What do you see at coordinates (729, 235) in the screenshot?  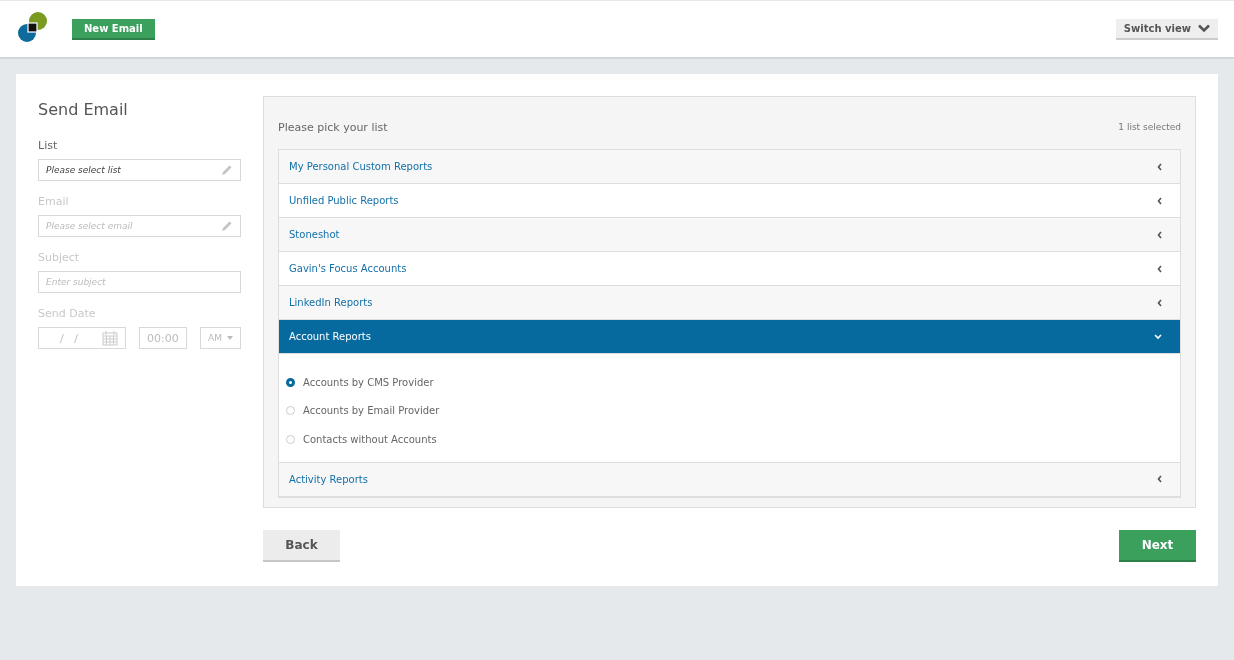 I see `list-group-header: Stoneshot` at bounding box center [729, 235].